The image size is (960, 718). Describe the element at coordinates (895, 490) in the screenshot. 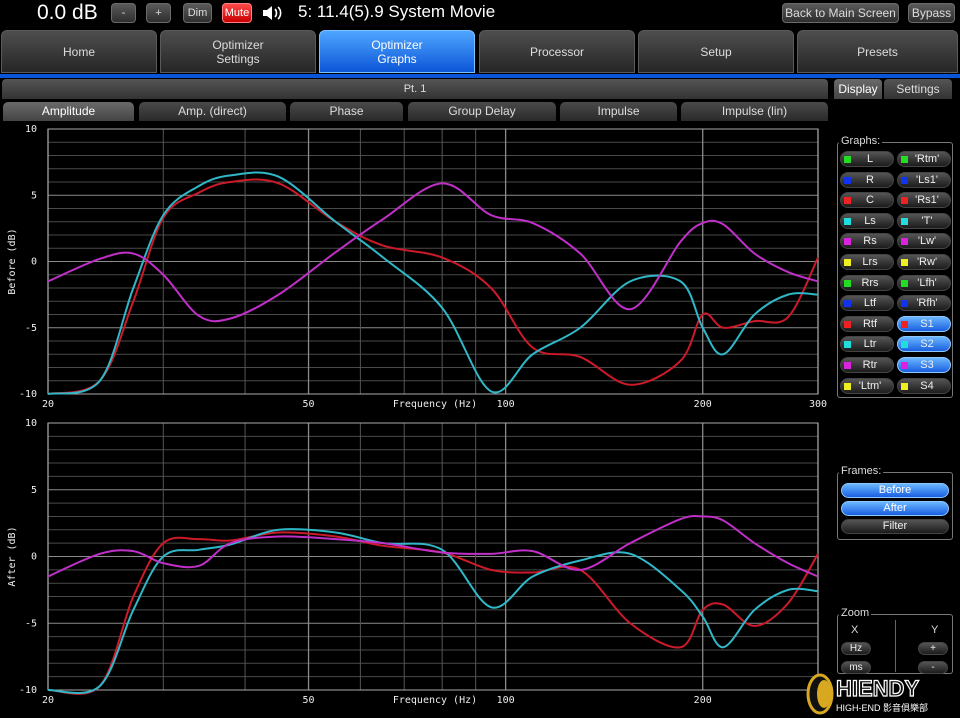

I see `frame-before-button: Before` at that location.